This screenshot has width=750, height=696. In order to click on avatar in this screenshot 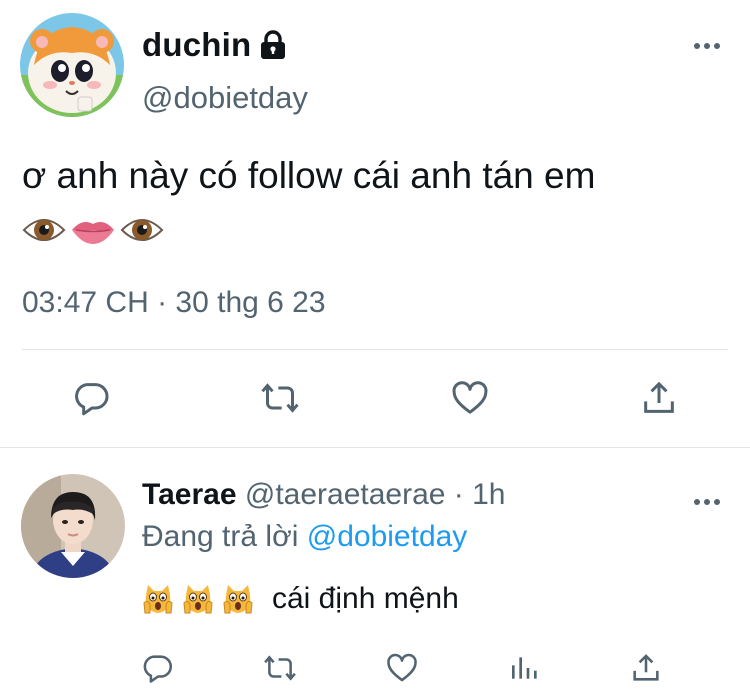, I will do `click(72, 65)`.